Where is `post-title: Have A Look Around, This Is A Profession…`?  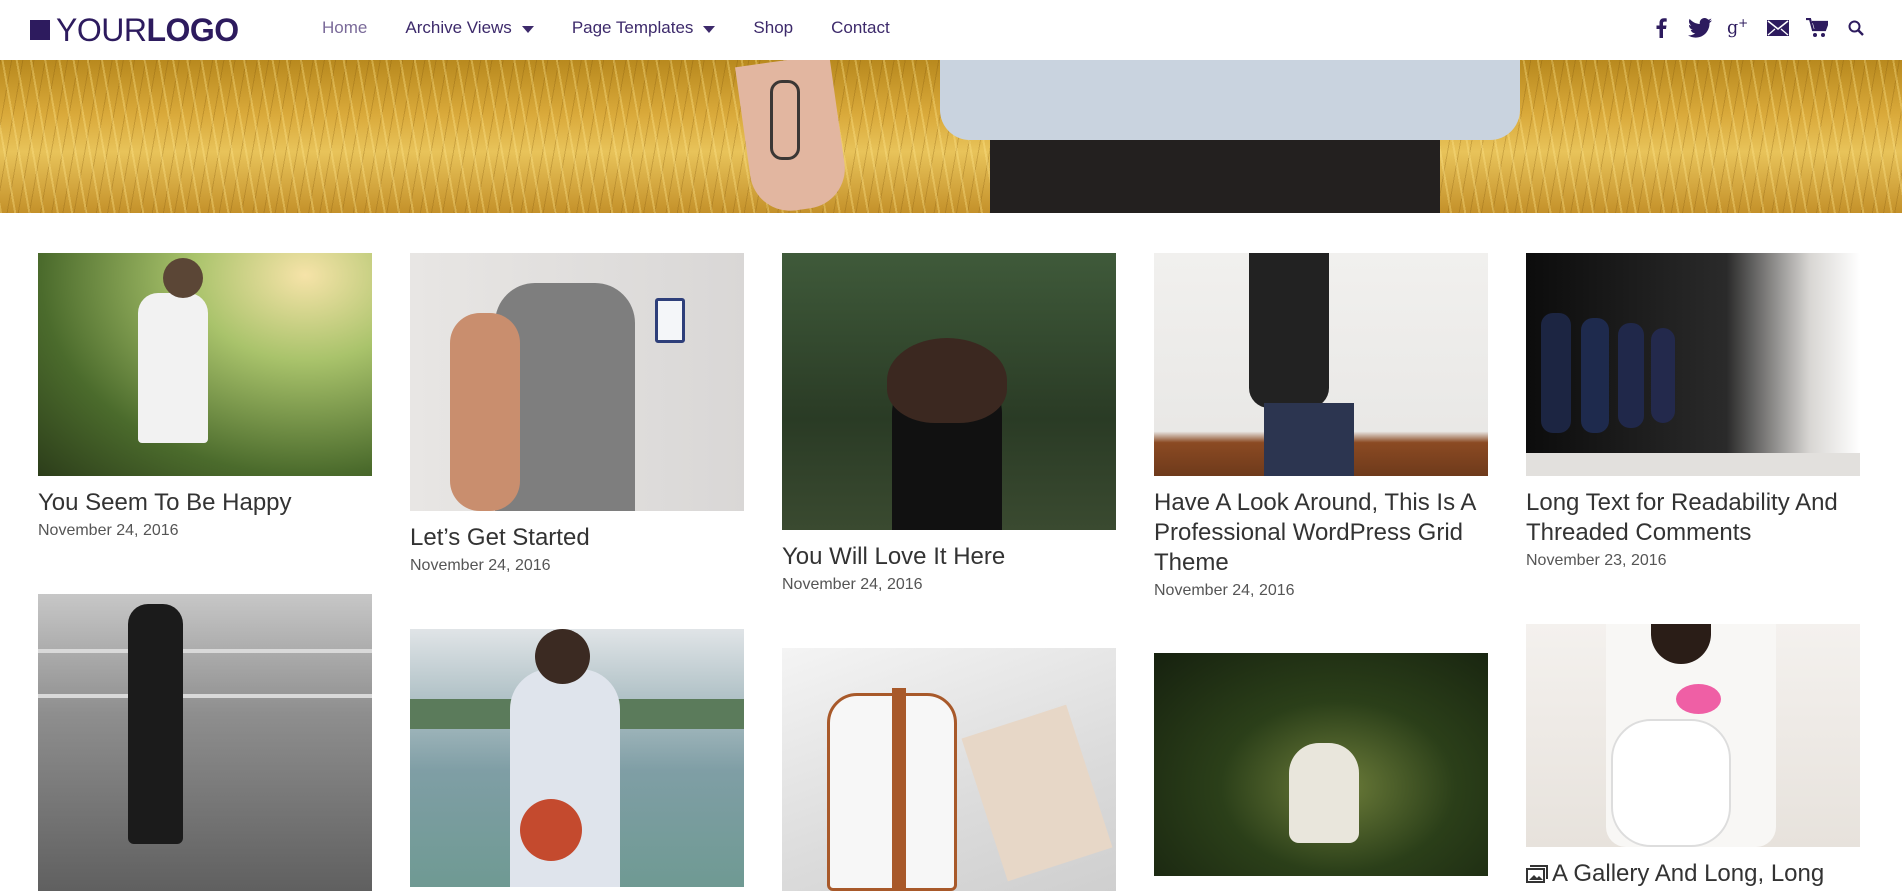 post-title: Have A Look Around, This Is A Profession… is located at coordinates (1321, 533).